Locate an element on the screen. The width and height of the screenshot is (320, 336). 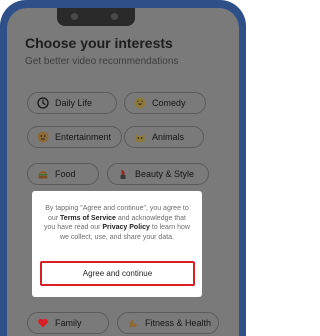
interest-label: Daily Life is located at coordinates (74, 103).